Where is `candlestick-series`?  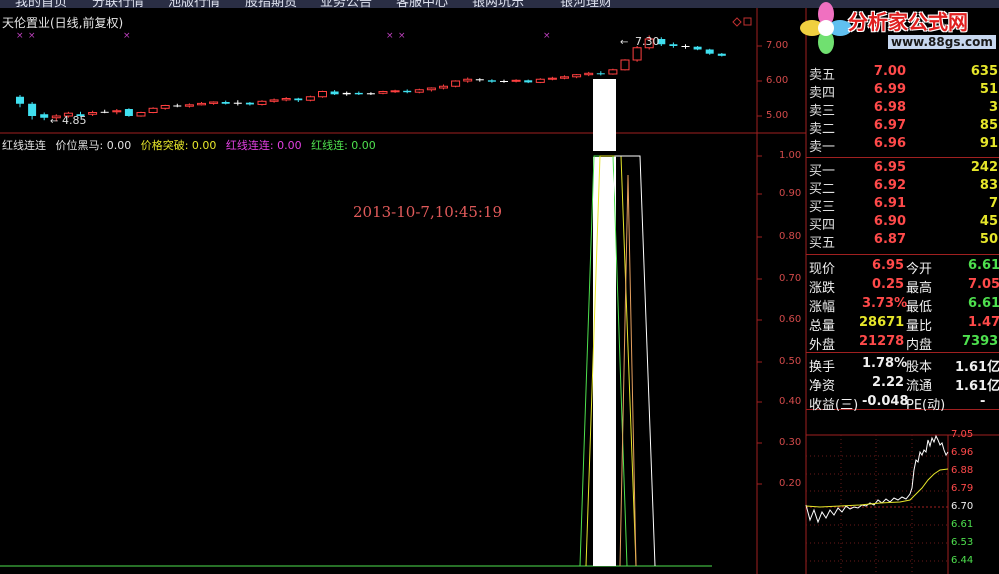
candlestick-series is located at coordinates (371, 78).